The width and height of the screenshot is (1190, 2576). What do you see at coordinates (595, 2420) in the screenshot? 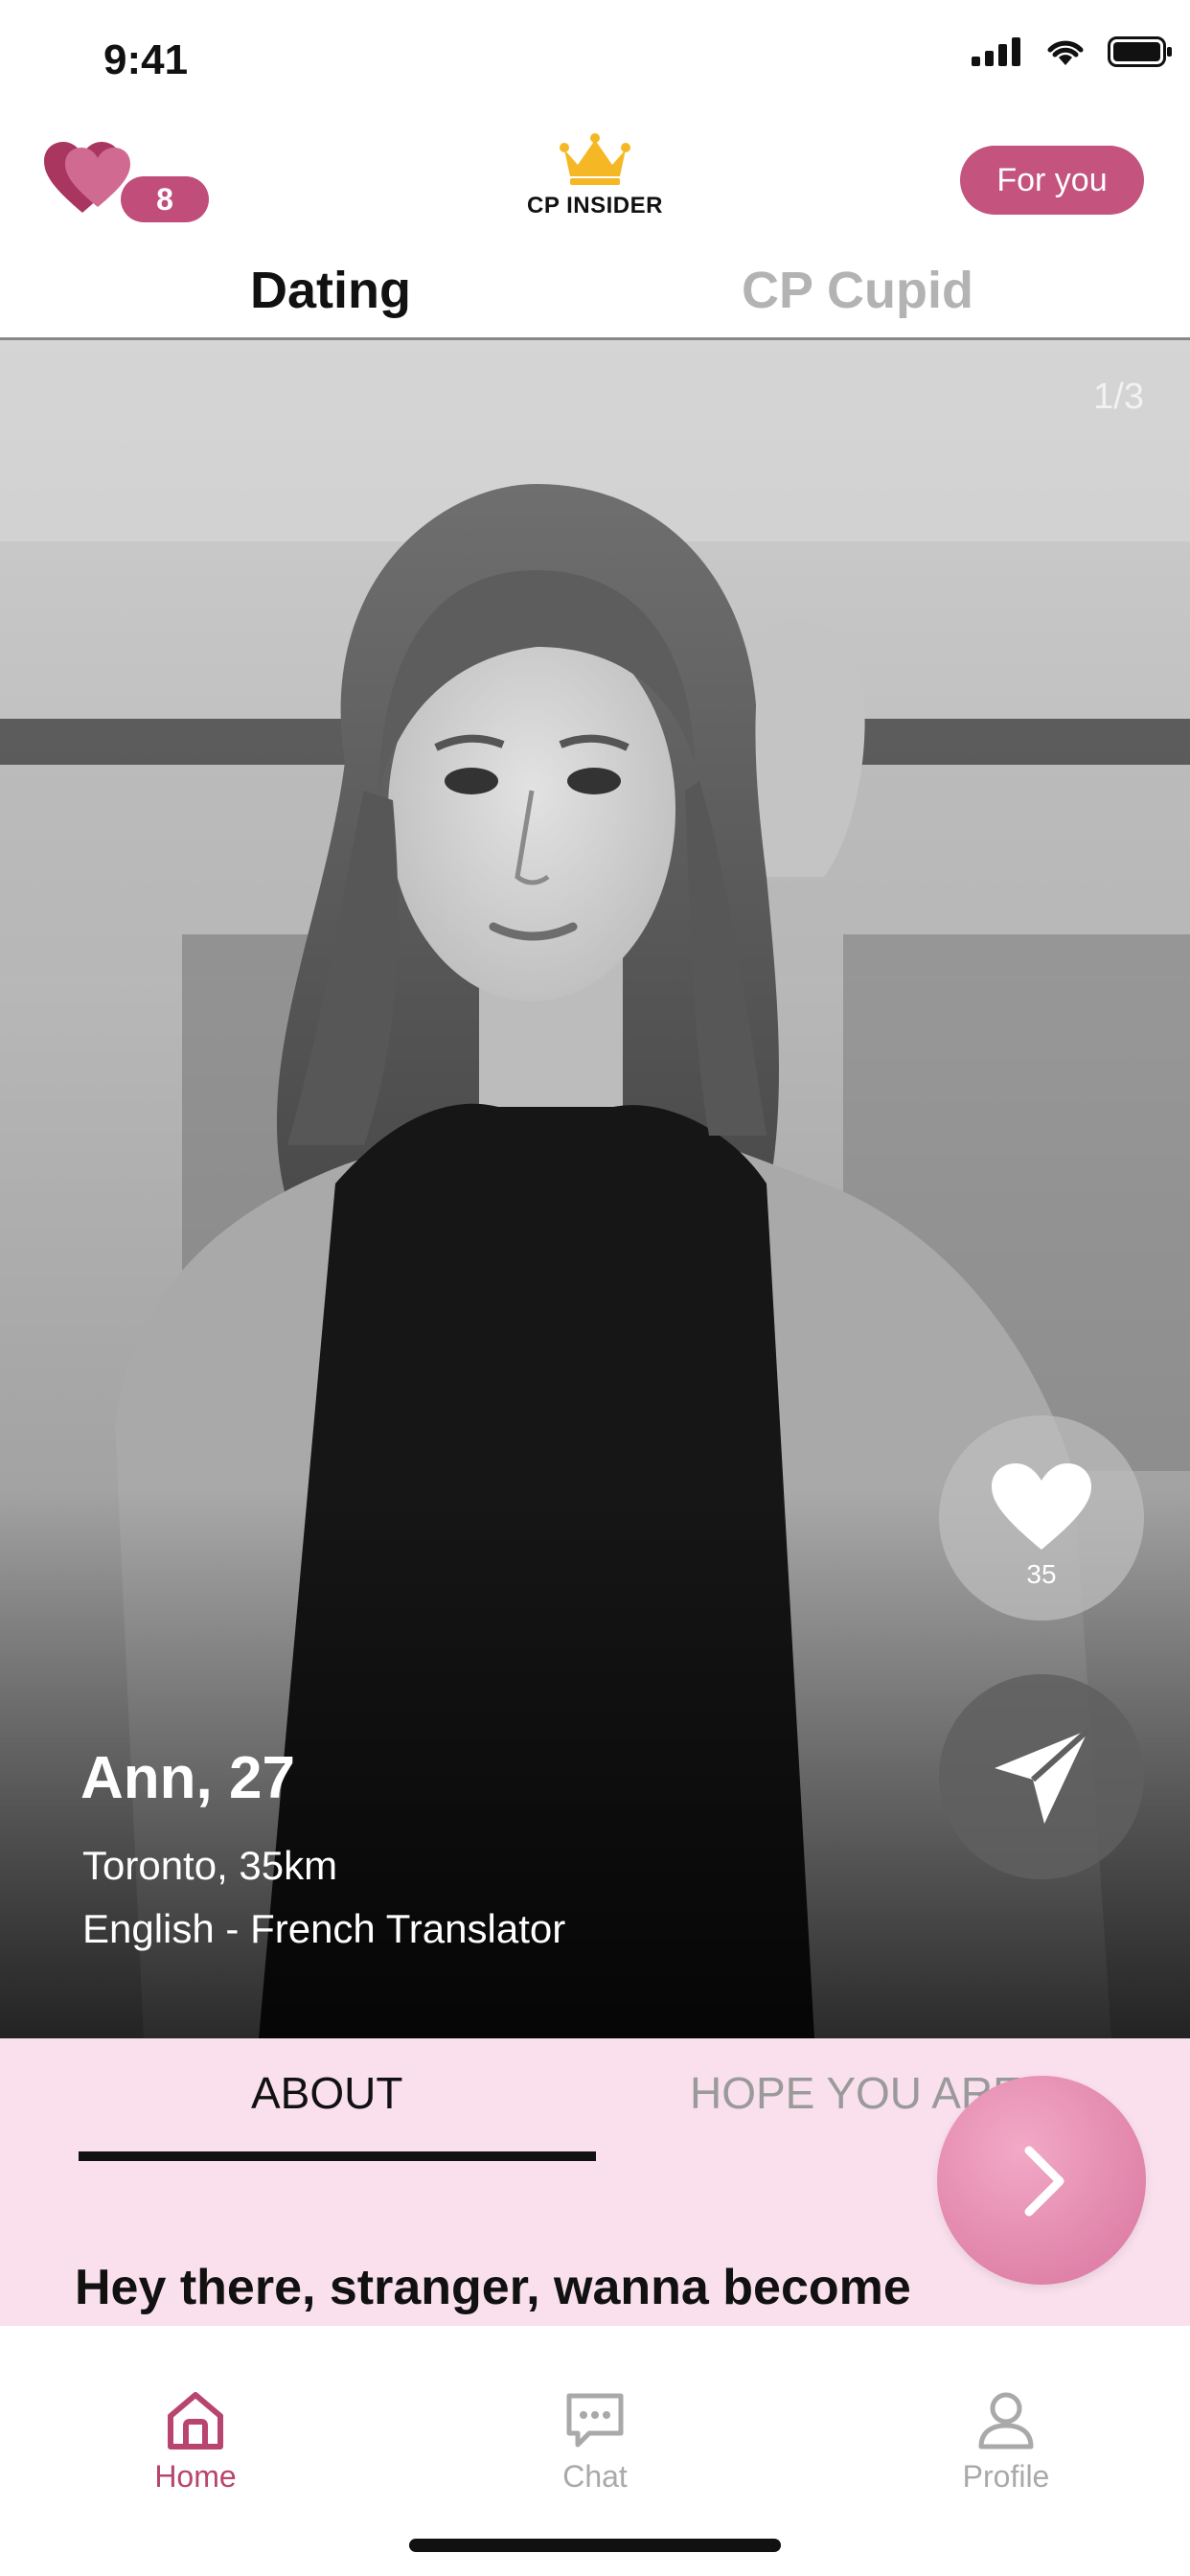
I see `chat-icon` at bounding box center [595, 2420].